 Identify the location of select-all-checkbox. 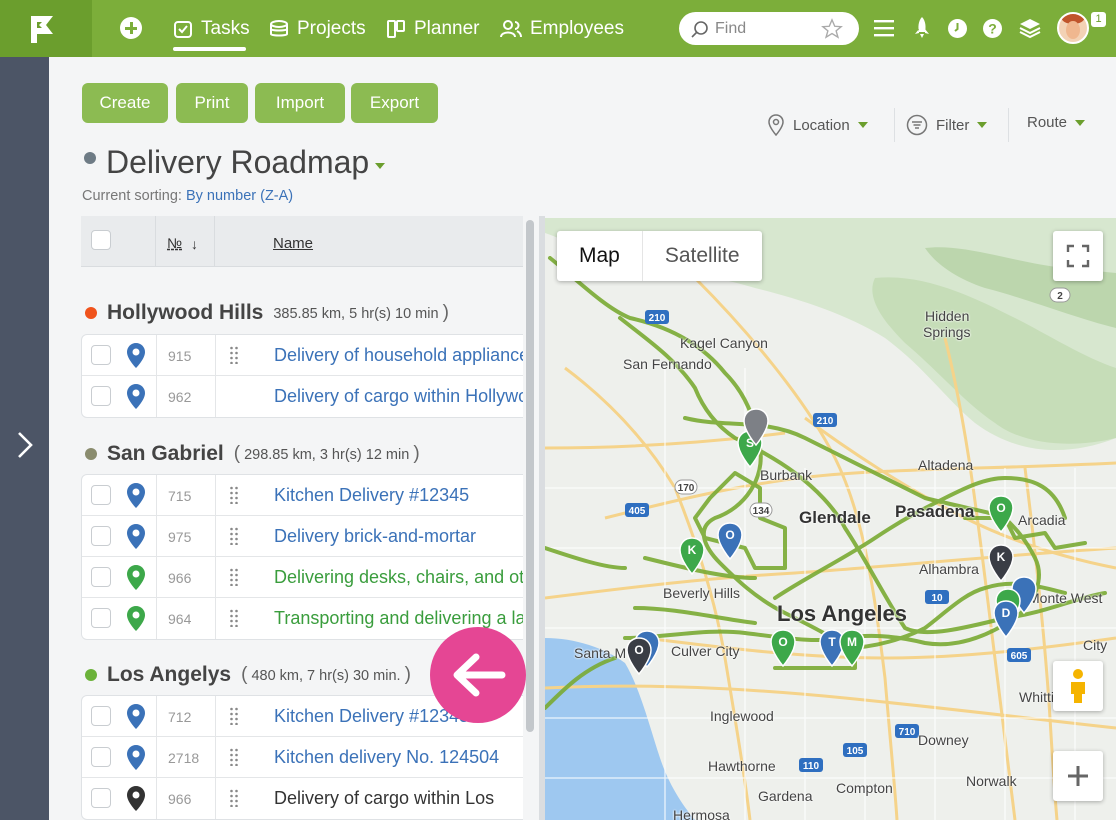
(101, 240).